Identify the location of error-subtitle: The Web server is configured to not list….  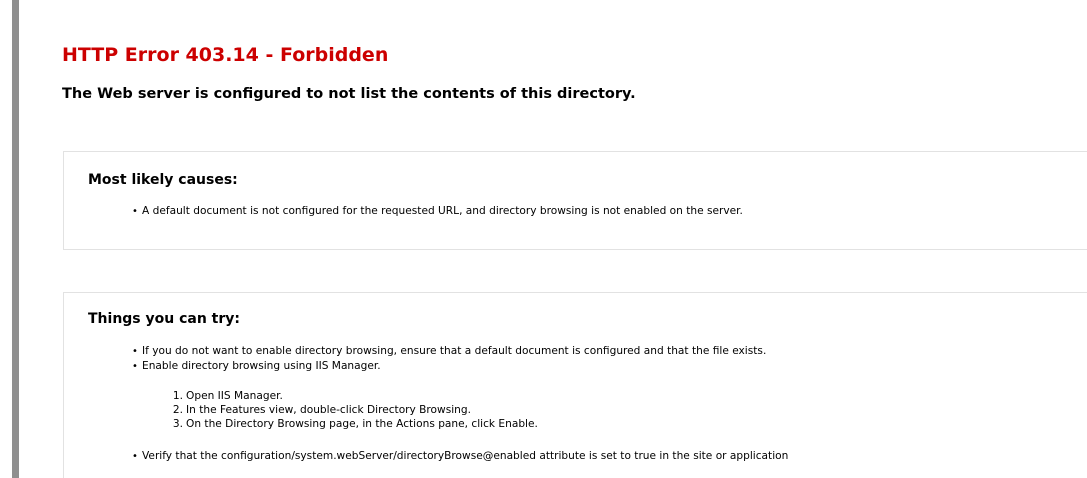
(349, 94).